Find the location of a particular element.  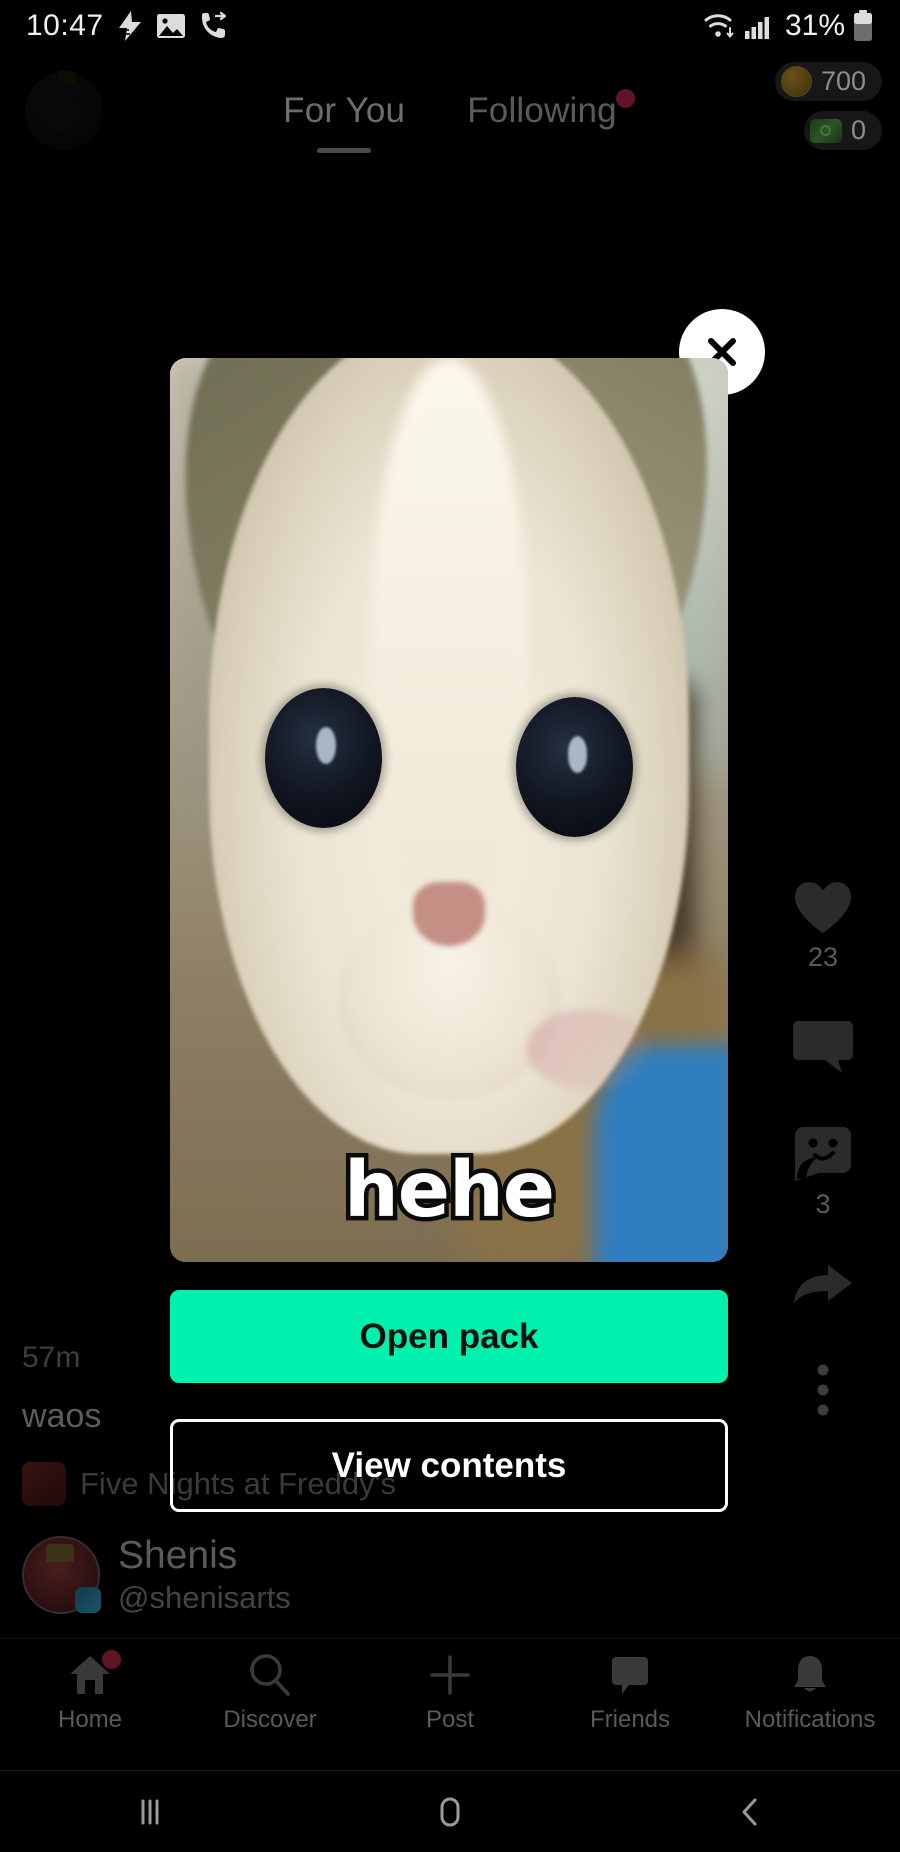

sticker-button: 3 is located at coordinates (823, 1172).